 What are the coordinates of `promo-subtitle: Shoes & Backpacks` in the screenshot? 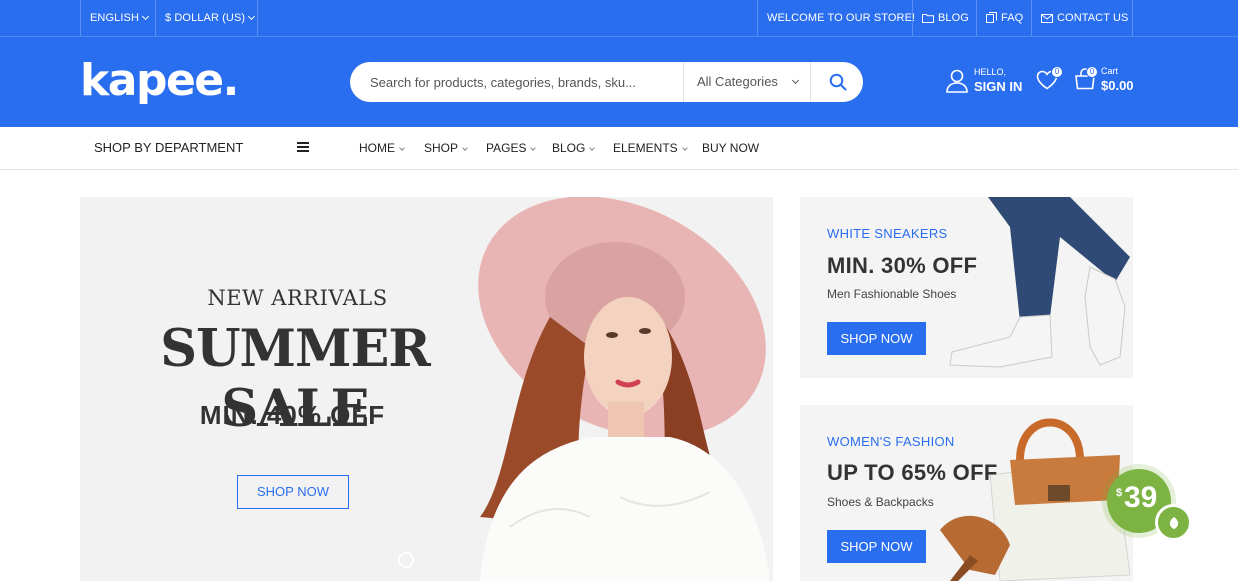 It's located at (880, 502).